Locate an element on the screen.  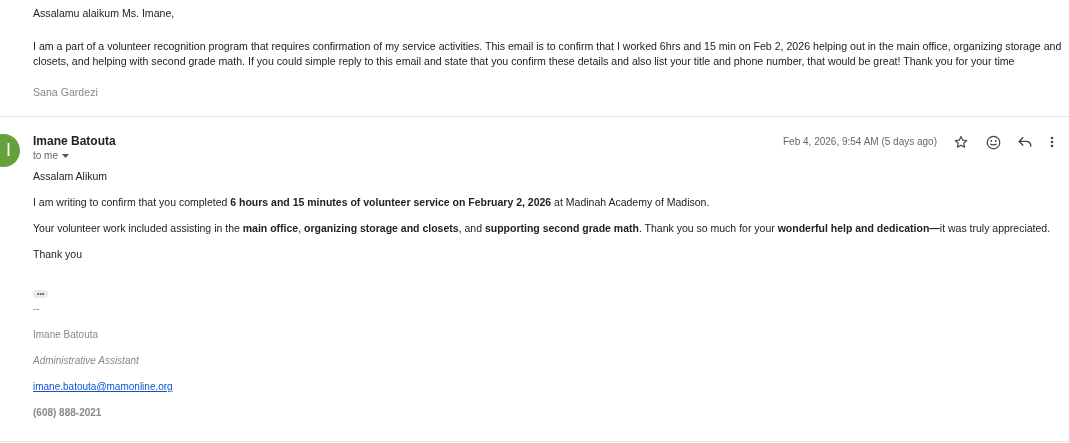
reply-icon is located at coordinates (1025, 142).